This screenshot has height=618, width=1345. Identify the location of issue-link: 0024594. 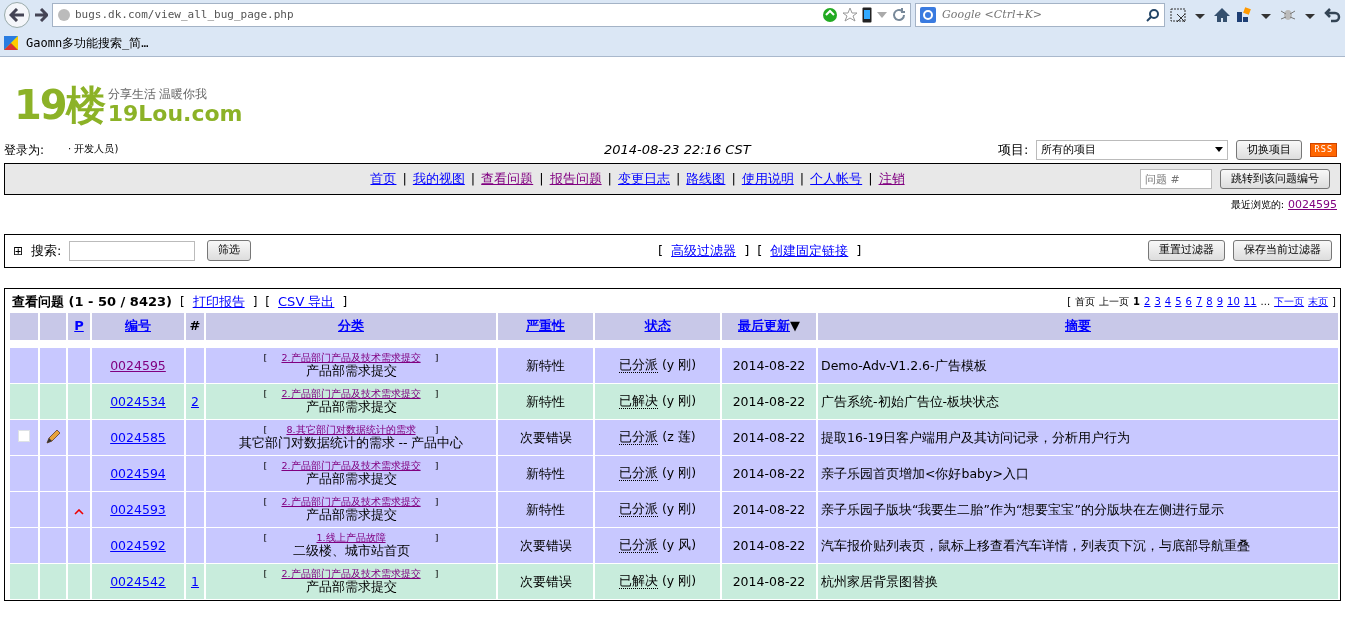
(138, 473).